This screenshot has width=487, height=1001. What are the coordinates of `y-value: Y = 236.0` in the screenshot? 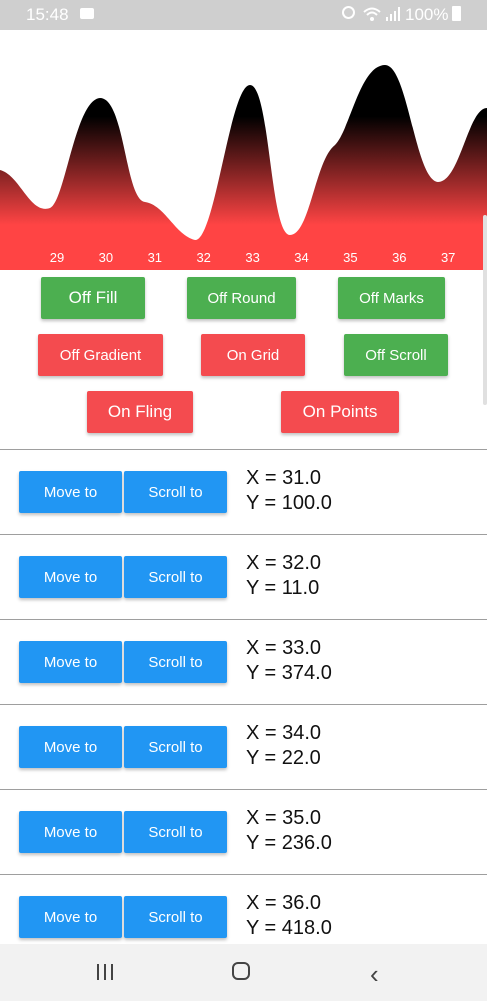 It's located at (289, 843).